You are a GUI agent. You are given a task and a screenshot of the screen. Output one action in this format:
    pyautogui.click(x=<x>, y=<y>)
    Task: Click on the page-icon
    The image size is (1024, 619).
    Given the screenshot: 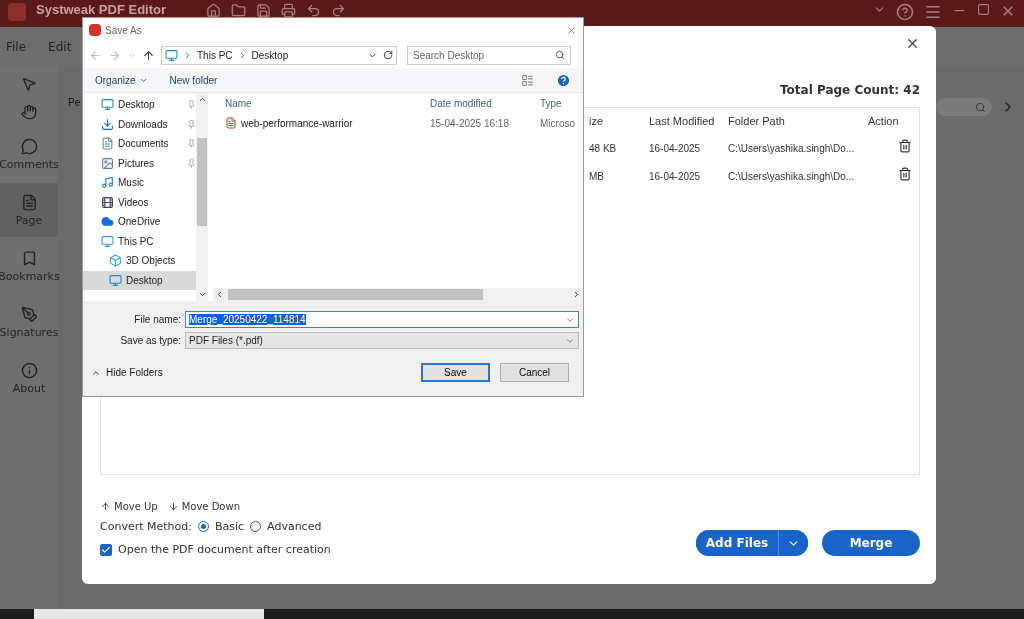 What is the action you would take?
    pyautogui.click(x=29, y=202)
    